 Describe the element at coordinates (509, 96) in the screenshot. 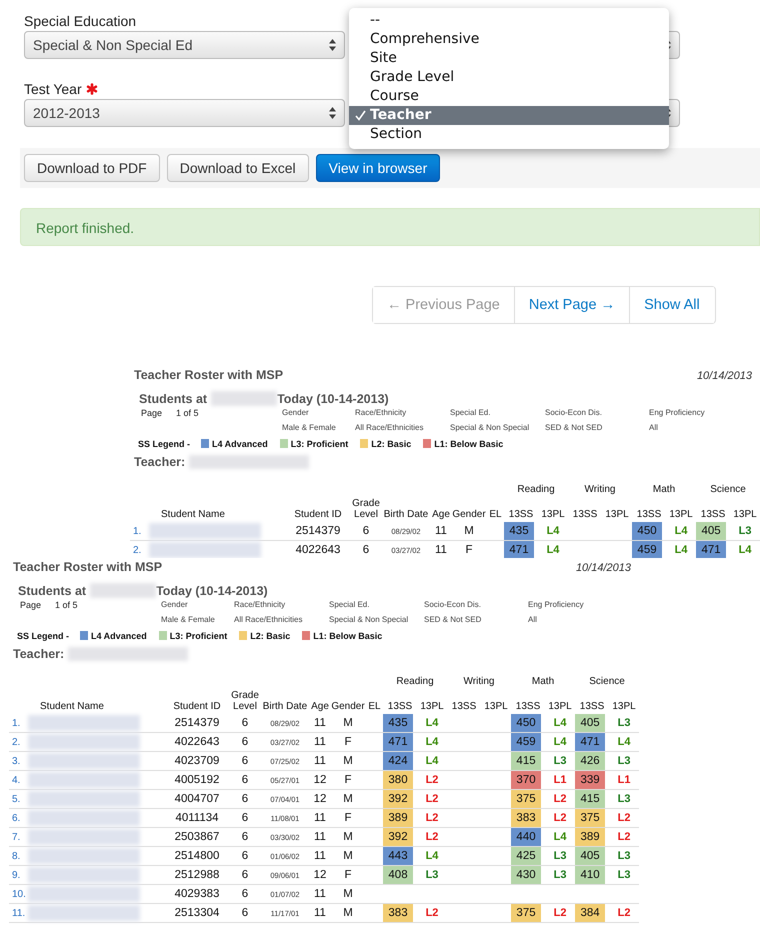

I see `menu-option: Course` at that location.